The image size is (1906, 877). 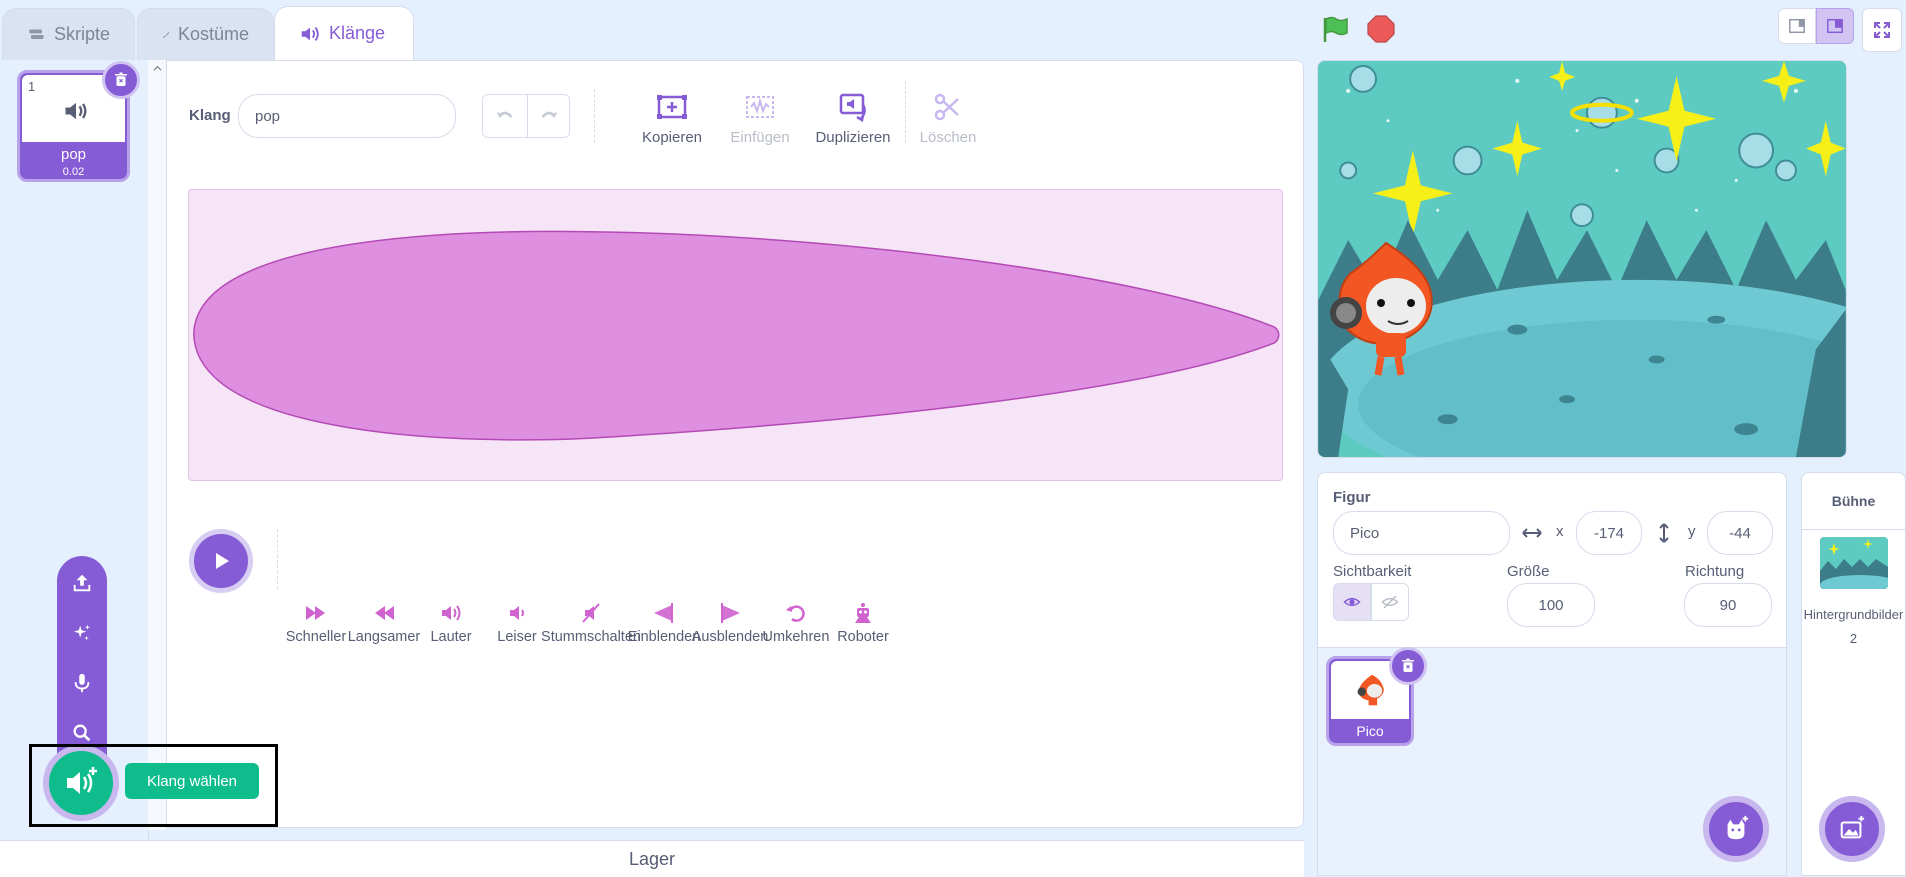 I want to click on delete-sound-button, so click(x=121, y=80).